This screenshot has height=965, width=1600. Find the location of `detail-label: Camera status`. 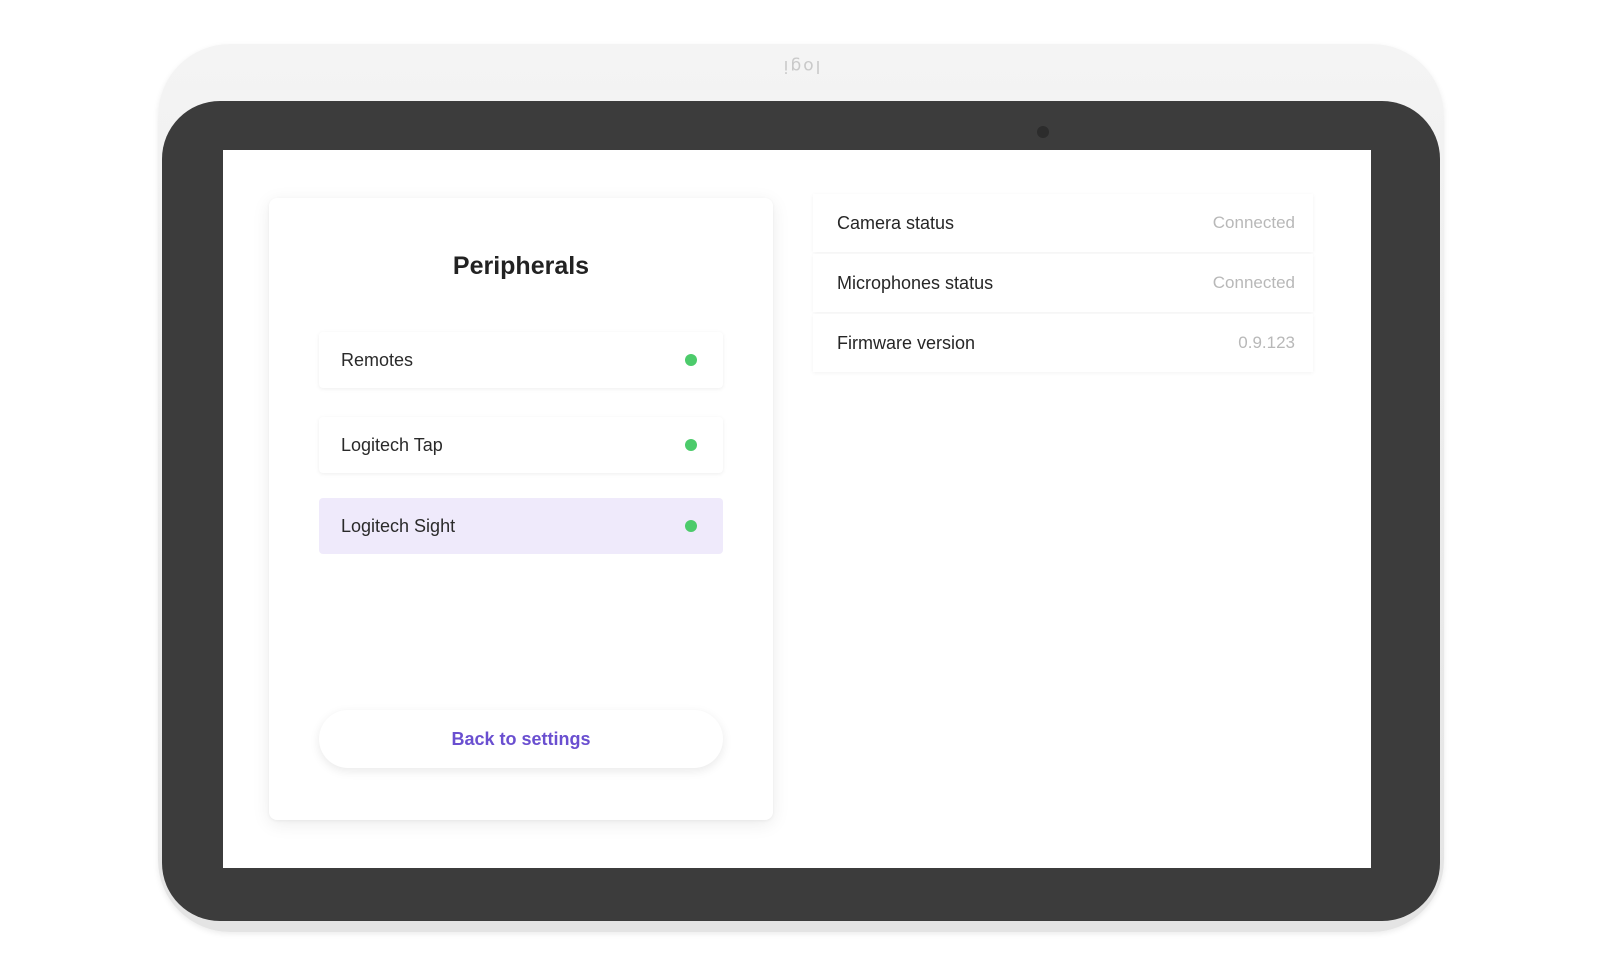

detail-label: Camera status is located at coordinates (896, 222).